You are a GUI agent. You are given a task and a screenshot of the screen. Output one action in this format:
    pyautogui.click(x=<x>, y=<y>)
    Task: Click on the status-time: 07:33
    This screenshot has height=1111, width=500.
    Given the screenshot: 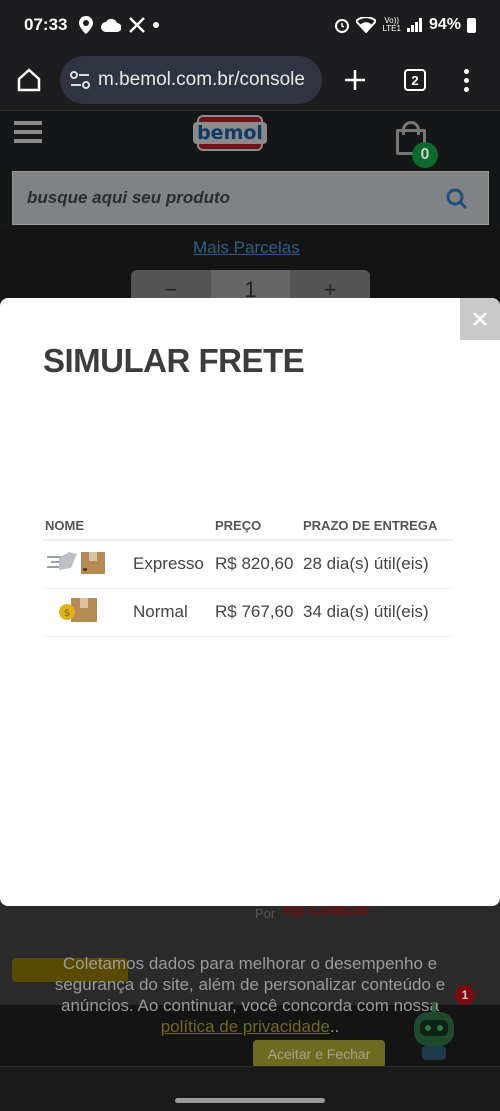 What is the action you would take?
    pyautogui.click(x=46, y=24)
    